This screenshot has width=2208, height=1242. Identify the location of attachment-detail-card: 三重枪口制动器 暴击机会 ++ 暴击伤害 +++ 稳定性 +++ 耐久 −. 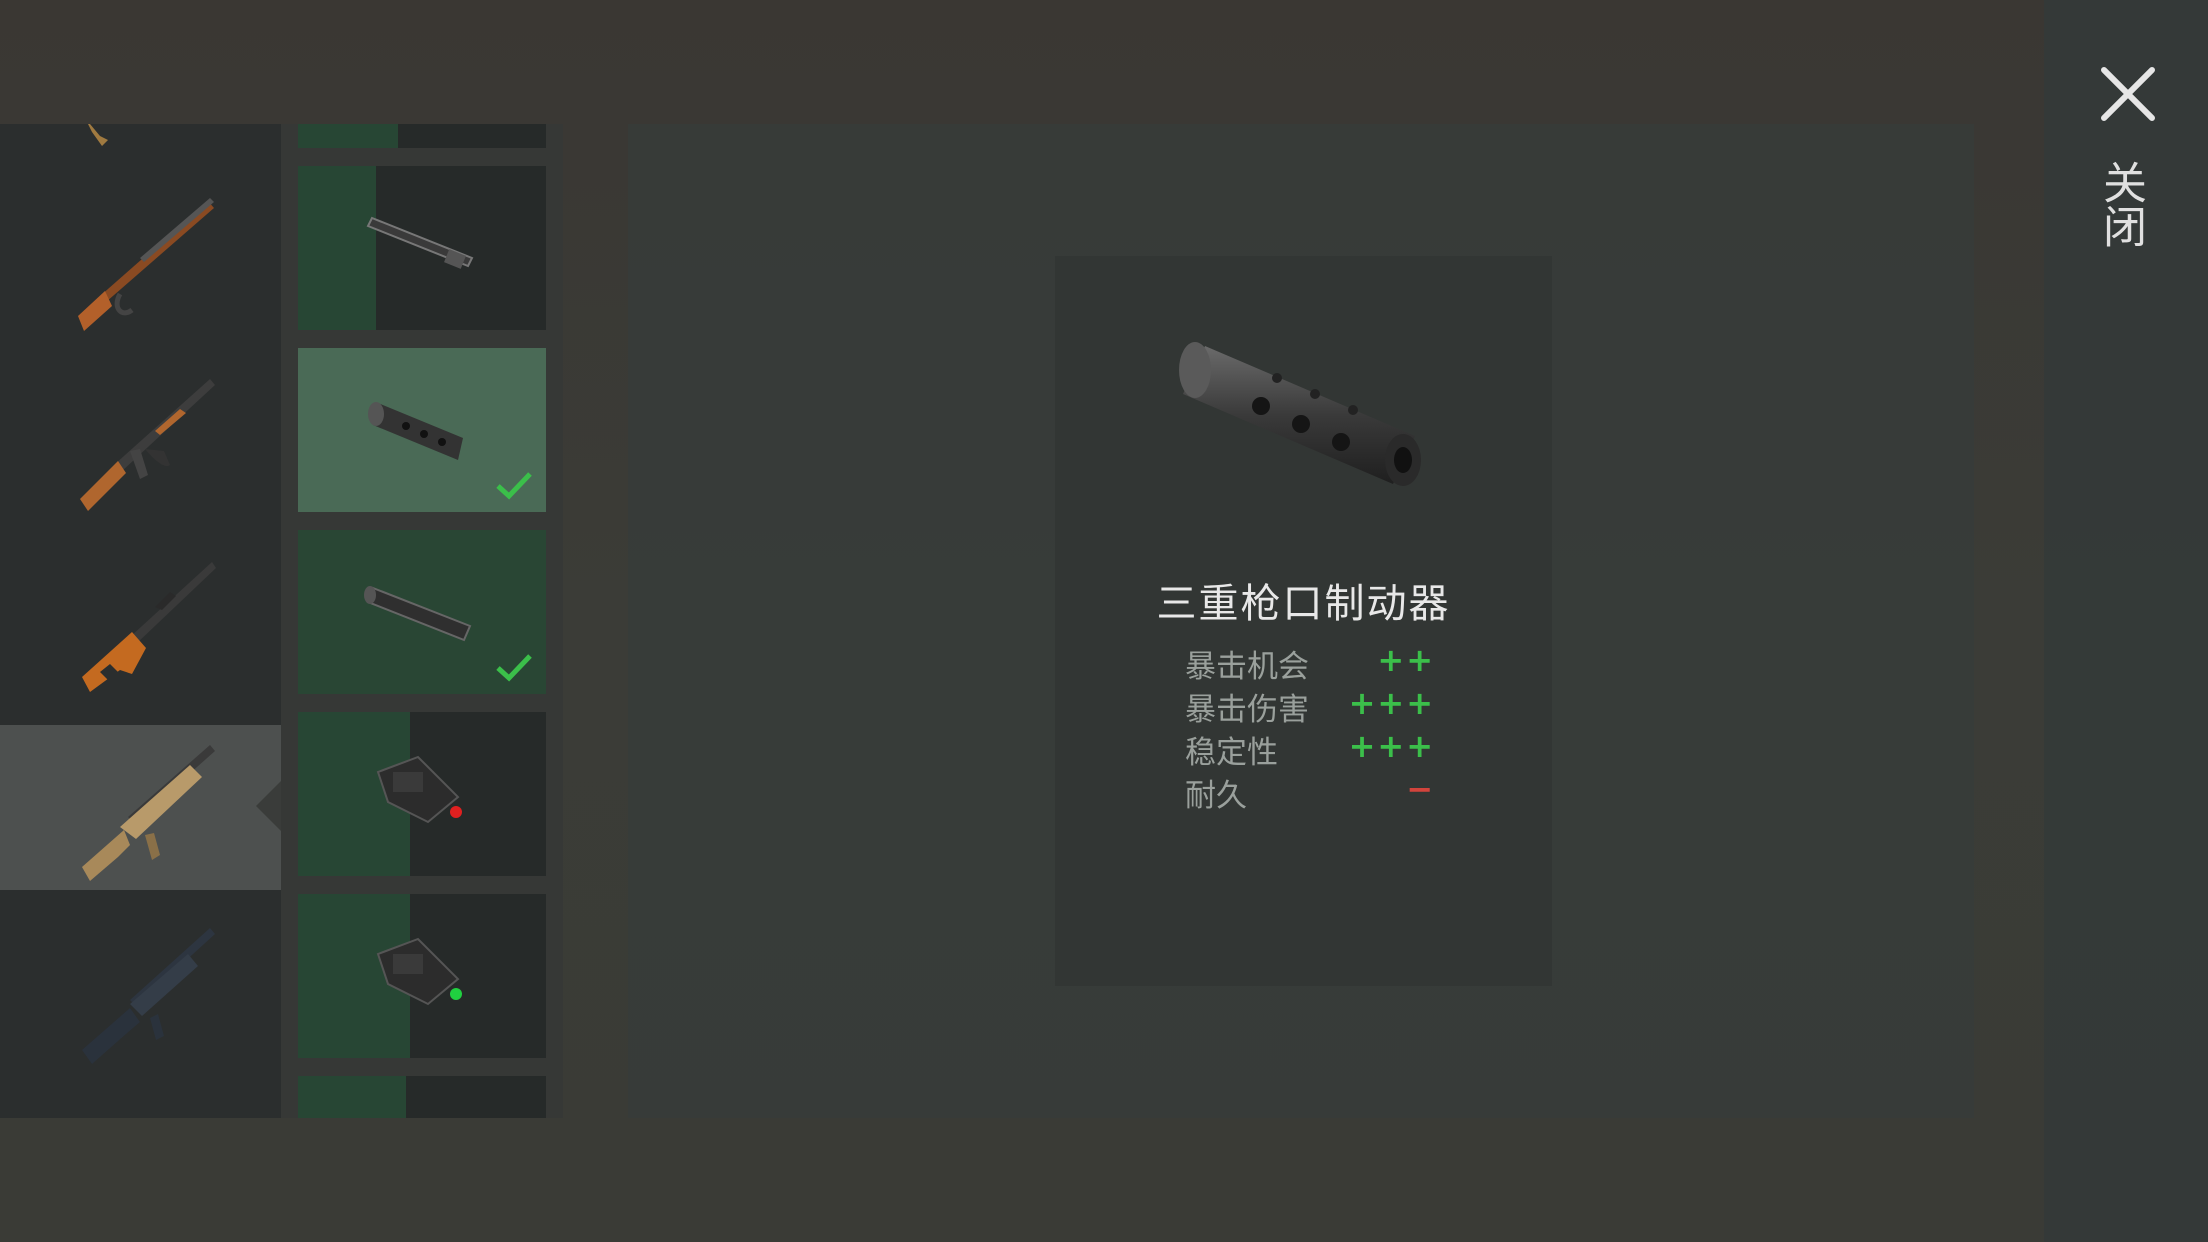
(1303, 621).